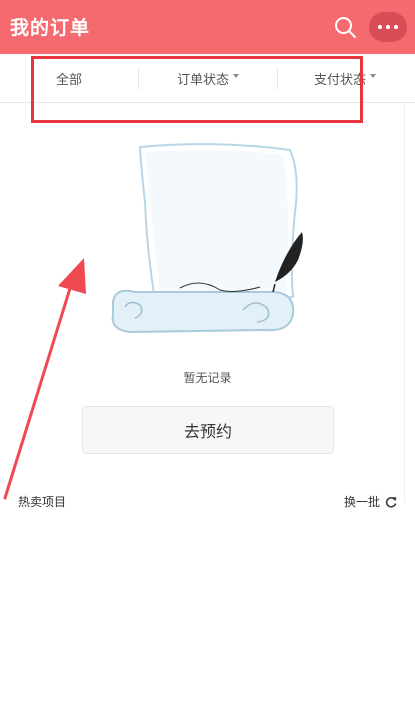 The image size is (415, 720). What do you see at coordinates (345, 27) in the screenshot?
I see `search-icon` at bounding box center [345, 27].